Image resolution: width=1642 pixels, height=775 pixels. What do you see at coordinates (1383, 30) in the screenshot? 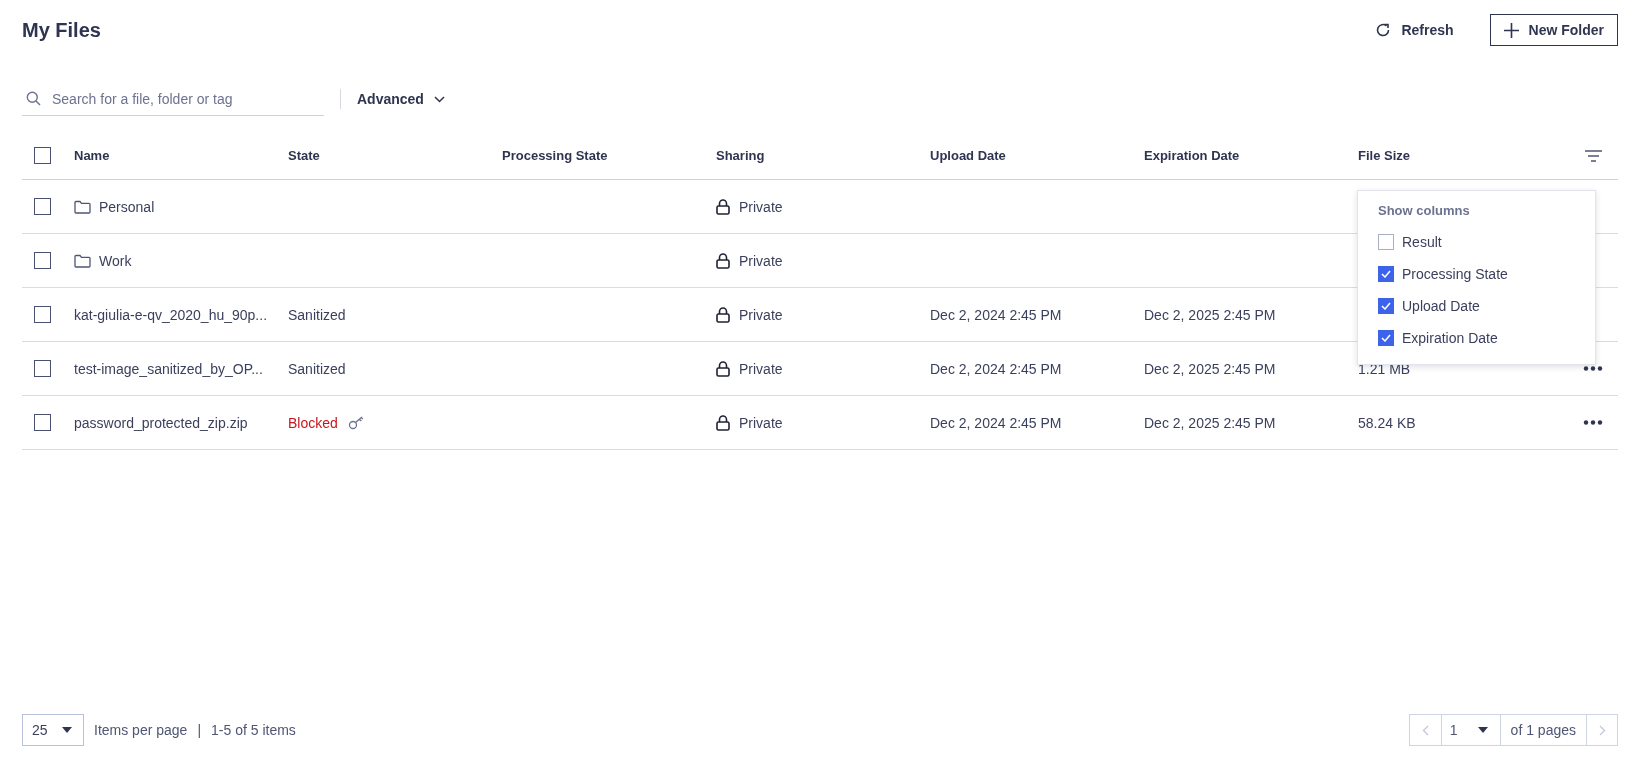
I see `refresh-icon` at bounding box center [1383, 30].